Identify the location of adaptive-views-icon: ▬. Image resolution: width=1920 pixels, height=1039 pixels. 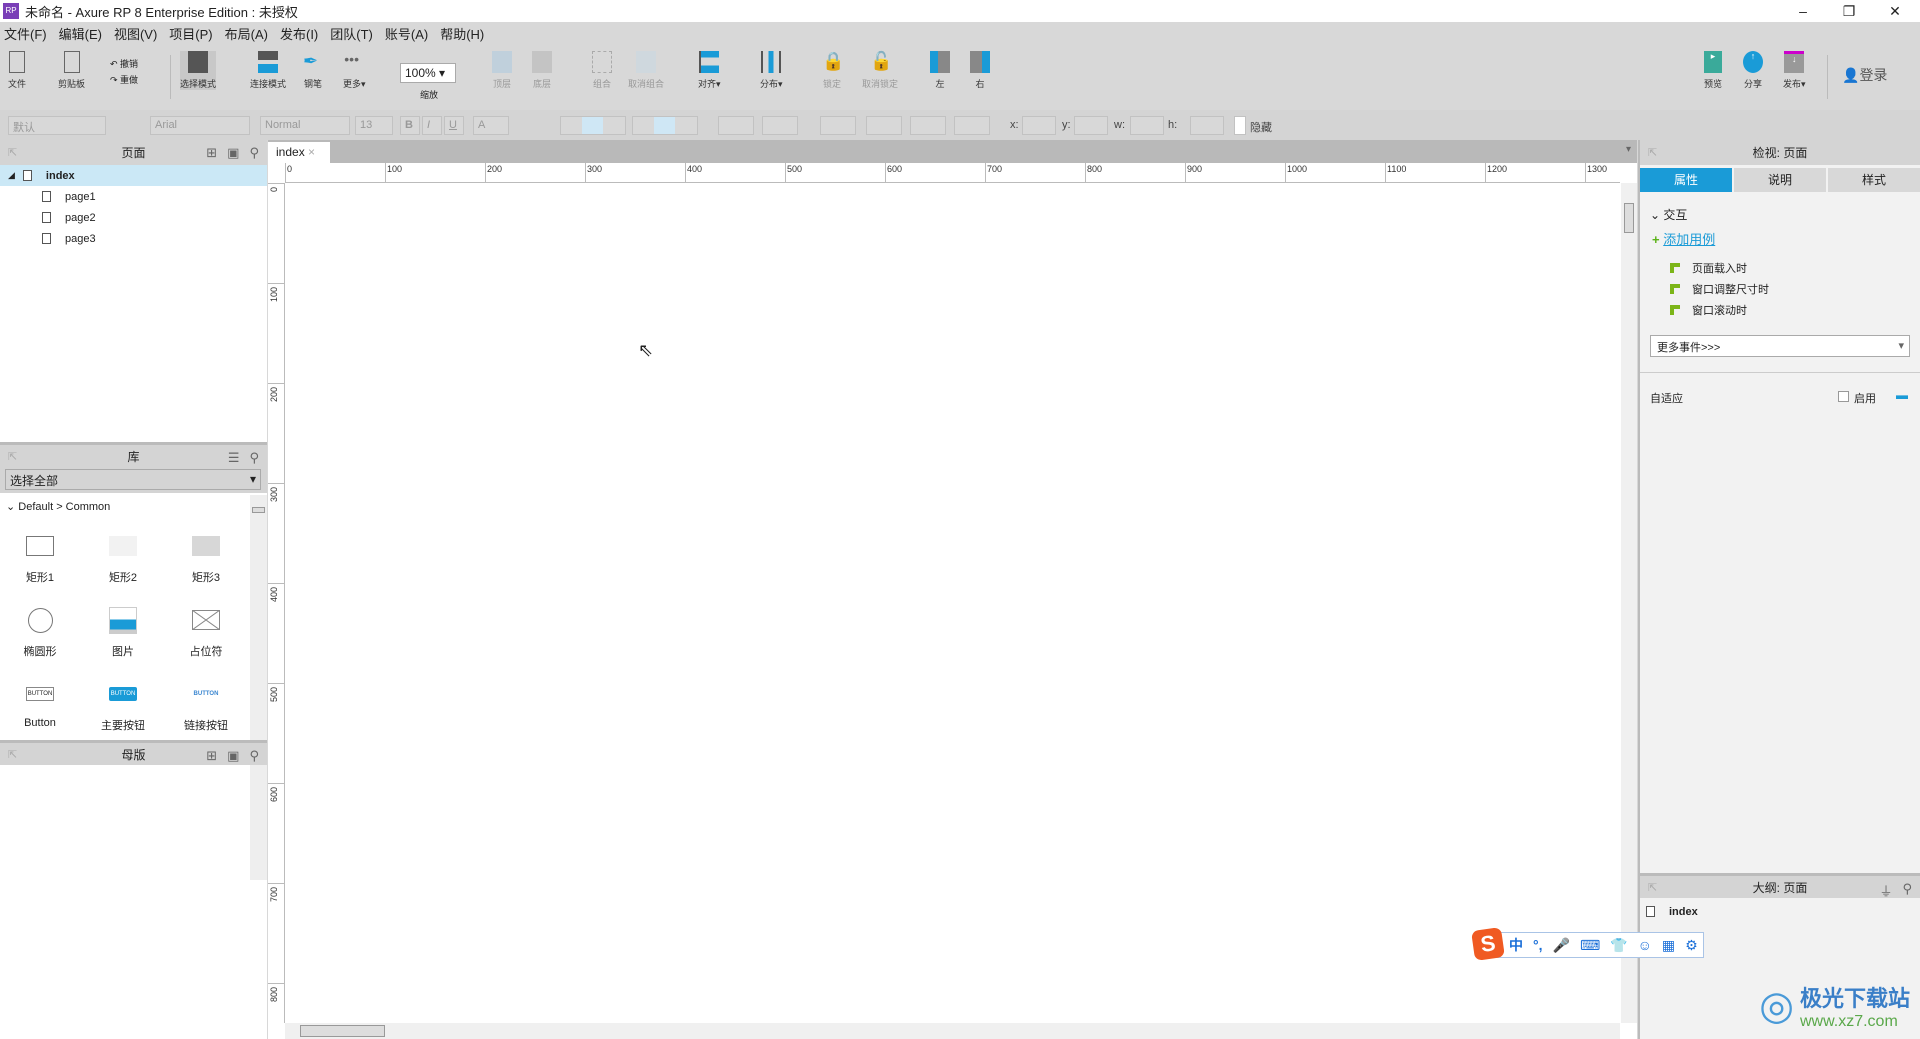
(1902, 395).